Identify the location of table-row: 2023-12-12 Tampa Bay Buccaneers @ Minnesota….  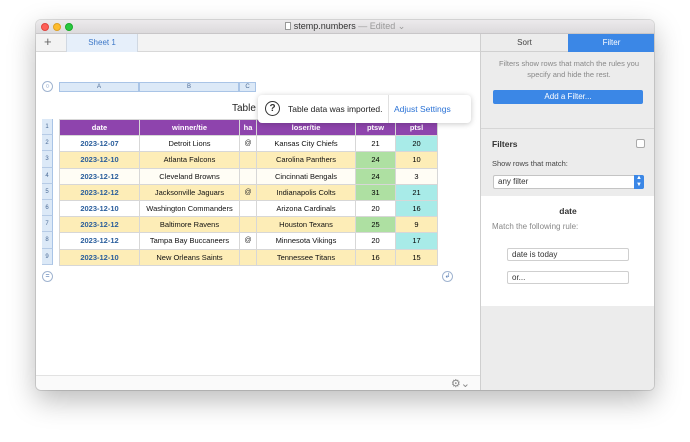
(248, 241).